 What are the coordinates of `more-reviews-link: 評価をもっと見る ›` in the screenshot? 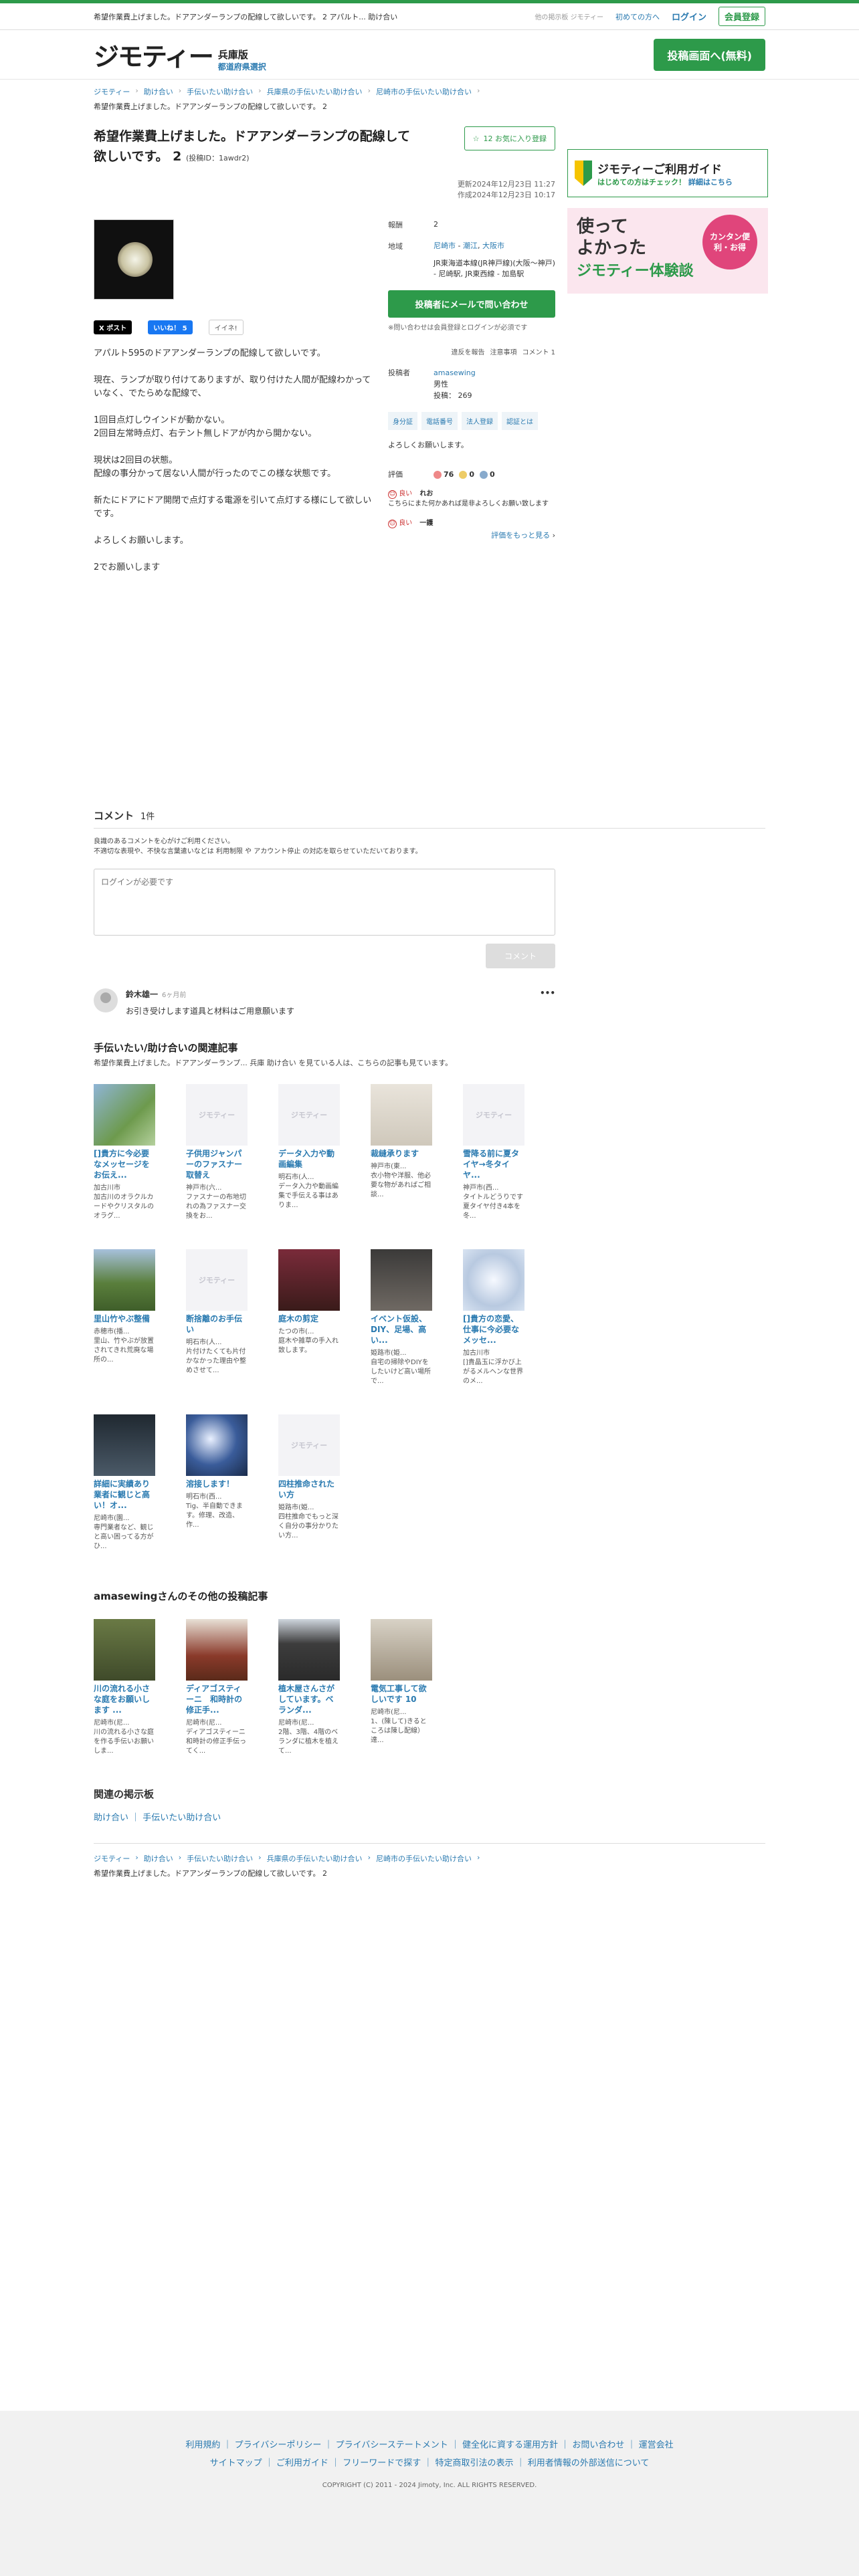 It's located at (471, 535).